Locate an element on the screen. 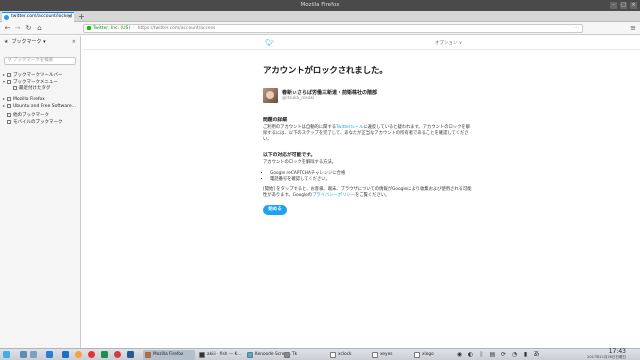 This screenshot has width=640, height=360. clipboard-icon: ▤ is located at coordinates (492, 354).